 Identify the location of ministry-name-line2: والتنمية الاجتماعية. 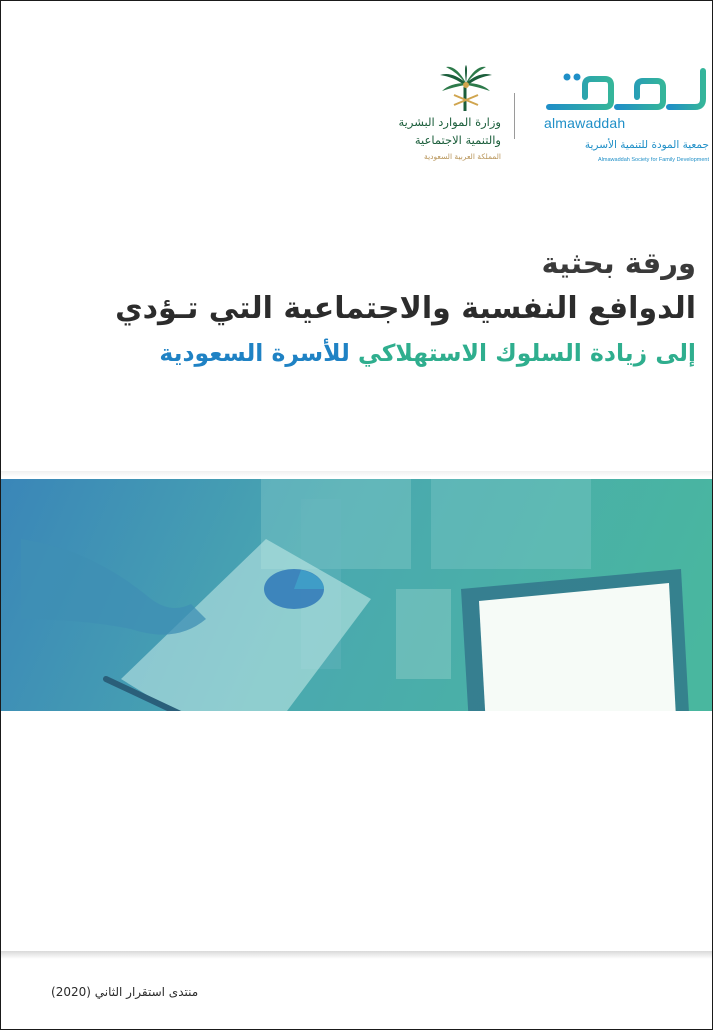
(457, 140).